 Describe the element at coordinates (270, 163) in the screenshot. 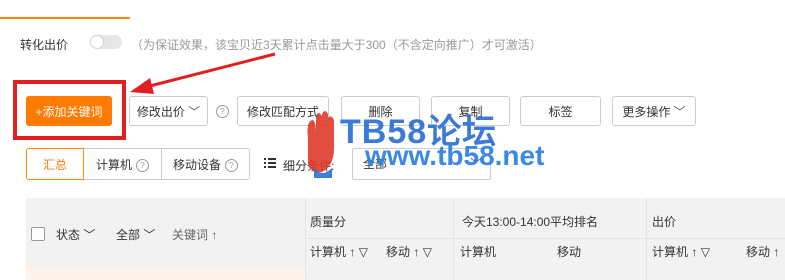

I see `list-icon` at that location.